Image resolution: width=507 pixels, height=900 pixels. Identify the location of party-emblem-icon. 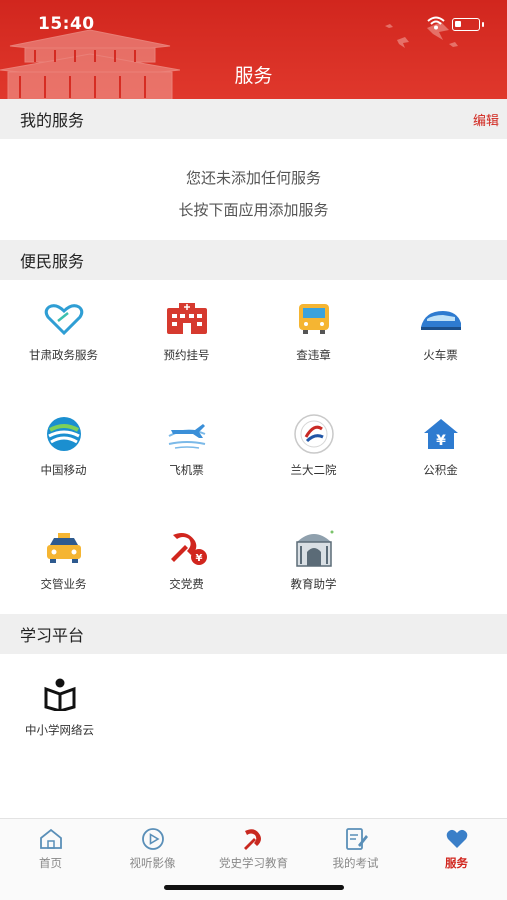
(254, 839).